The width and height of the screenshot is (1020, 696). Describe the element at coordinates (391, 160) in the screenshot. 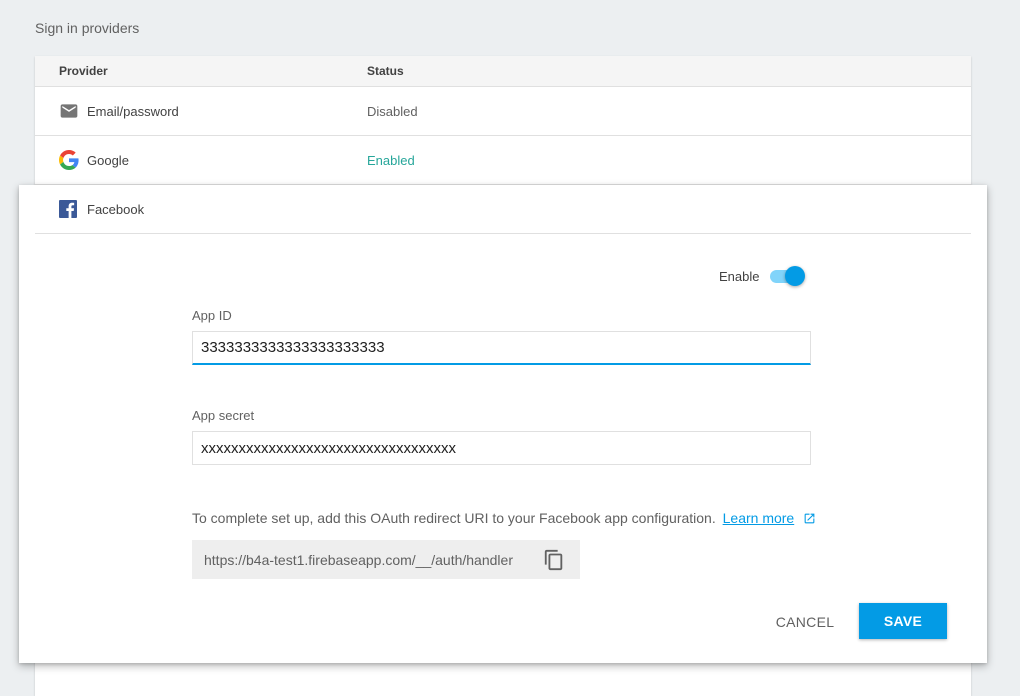

I see `status-label: Enabled` at that location.